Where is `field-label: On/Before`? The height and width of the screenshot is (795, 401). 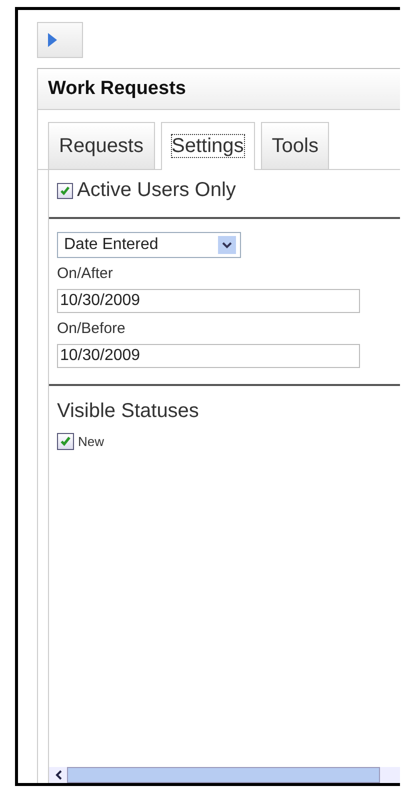
field-label: On/Before is located at coordinates (91, 328).